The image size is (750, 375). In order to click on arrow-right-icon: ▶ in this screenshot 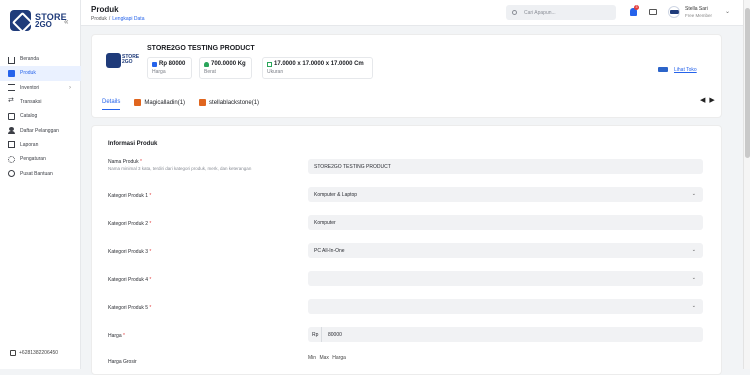, I will do `click(713, 100)`.